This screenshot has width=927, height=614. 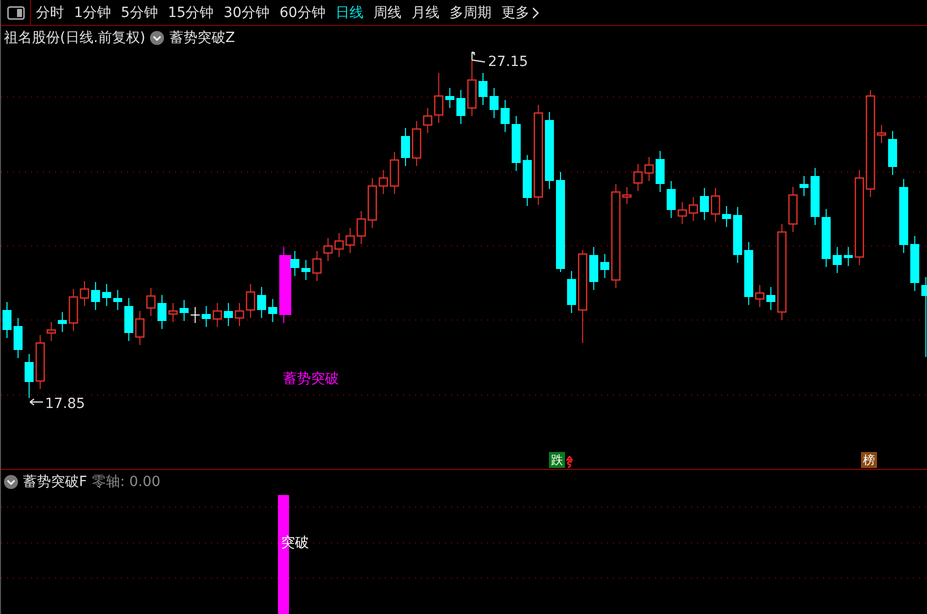 What do you see at coordinates (126, 482) in the screenshot?
I see `zero-axis-label: 零轴: 0.00` at bounding box center [126, 482].